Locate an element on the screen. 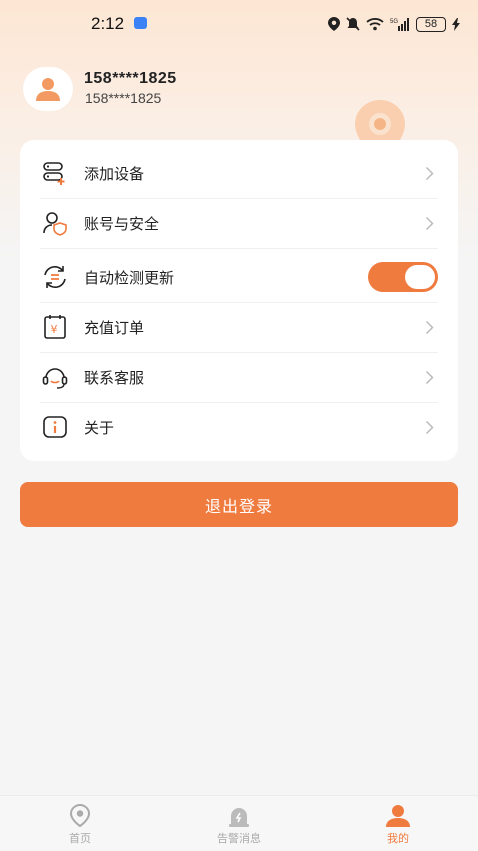 Image resolution: width=478 pixels, height=851 pixels. status-time: 2:12 is located at coordinates (108, 23).